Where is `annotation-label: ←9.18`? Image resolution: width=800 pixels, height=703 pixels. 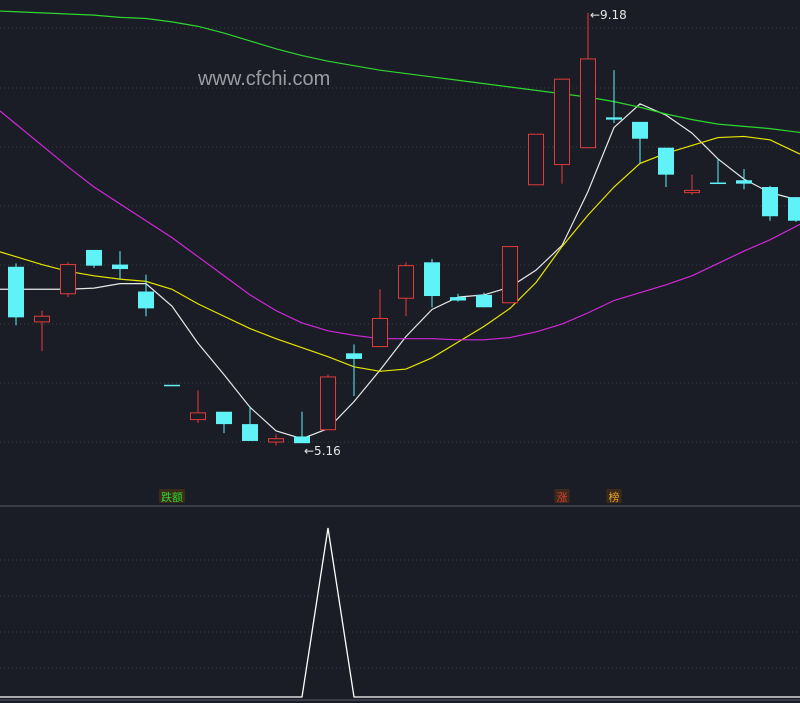
annotation-label: ←9.18 is located at coordinates (608, 15).